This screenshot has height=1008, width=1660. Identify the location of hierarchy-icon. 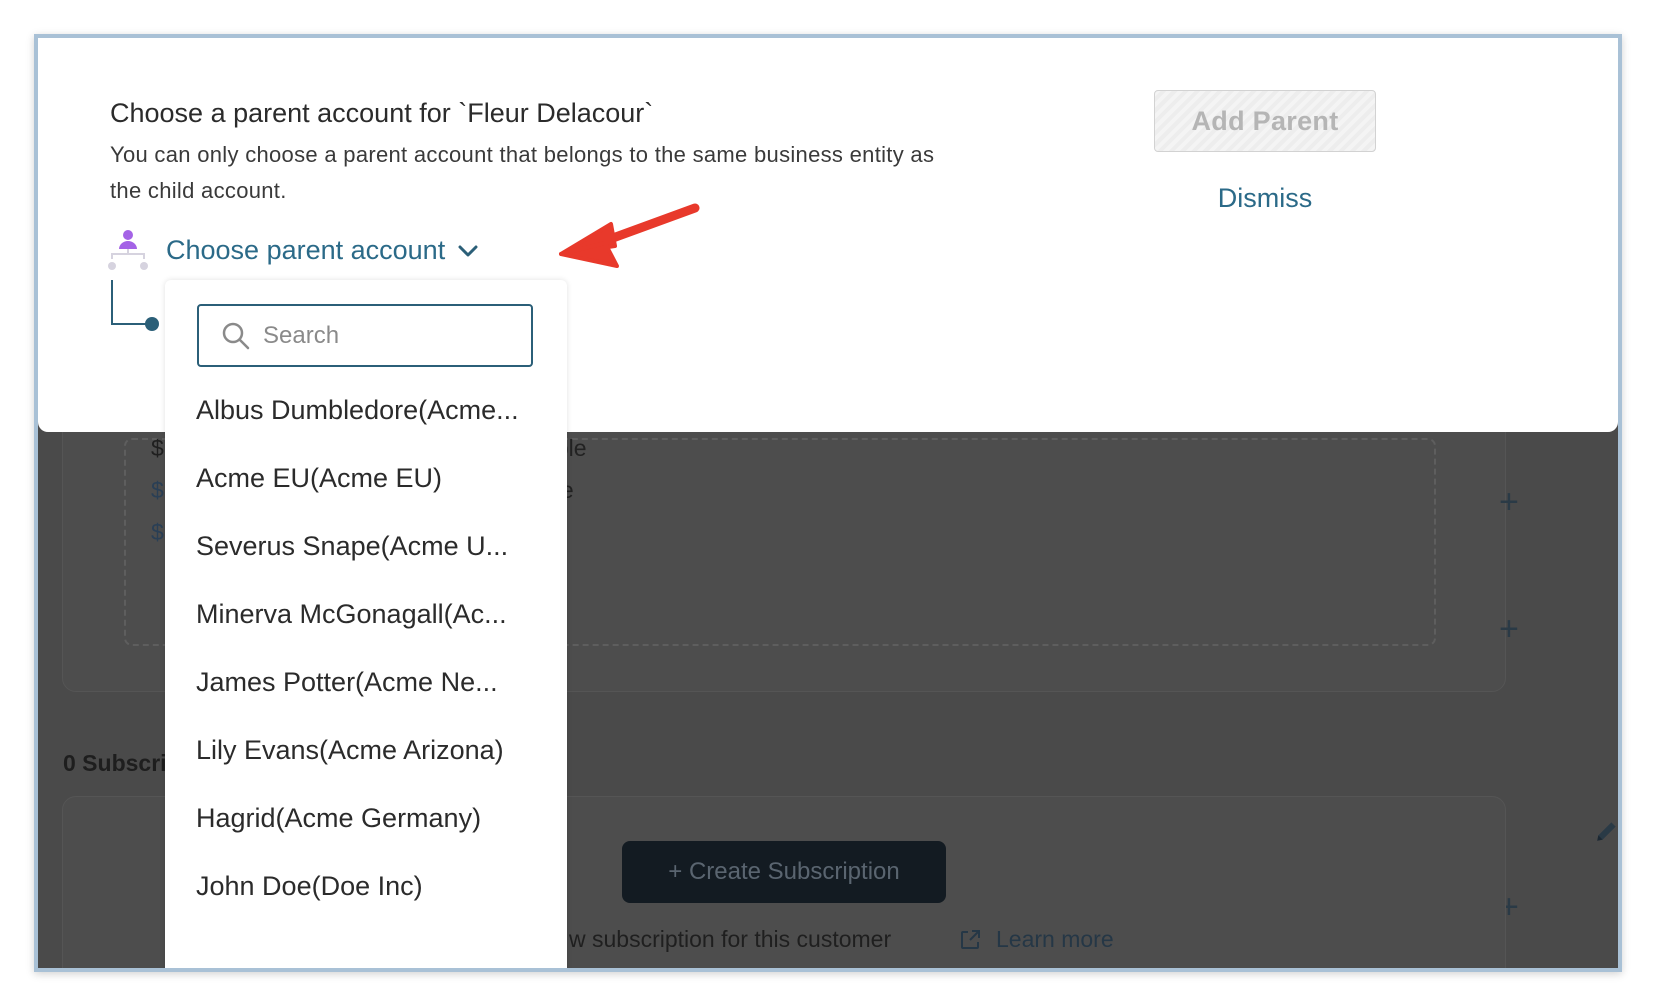
(128, 250).